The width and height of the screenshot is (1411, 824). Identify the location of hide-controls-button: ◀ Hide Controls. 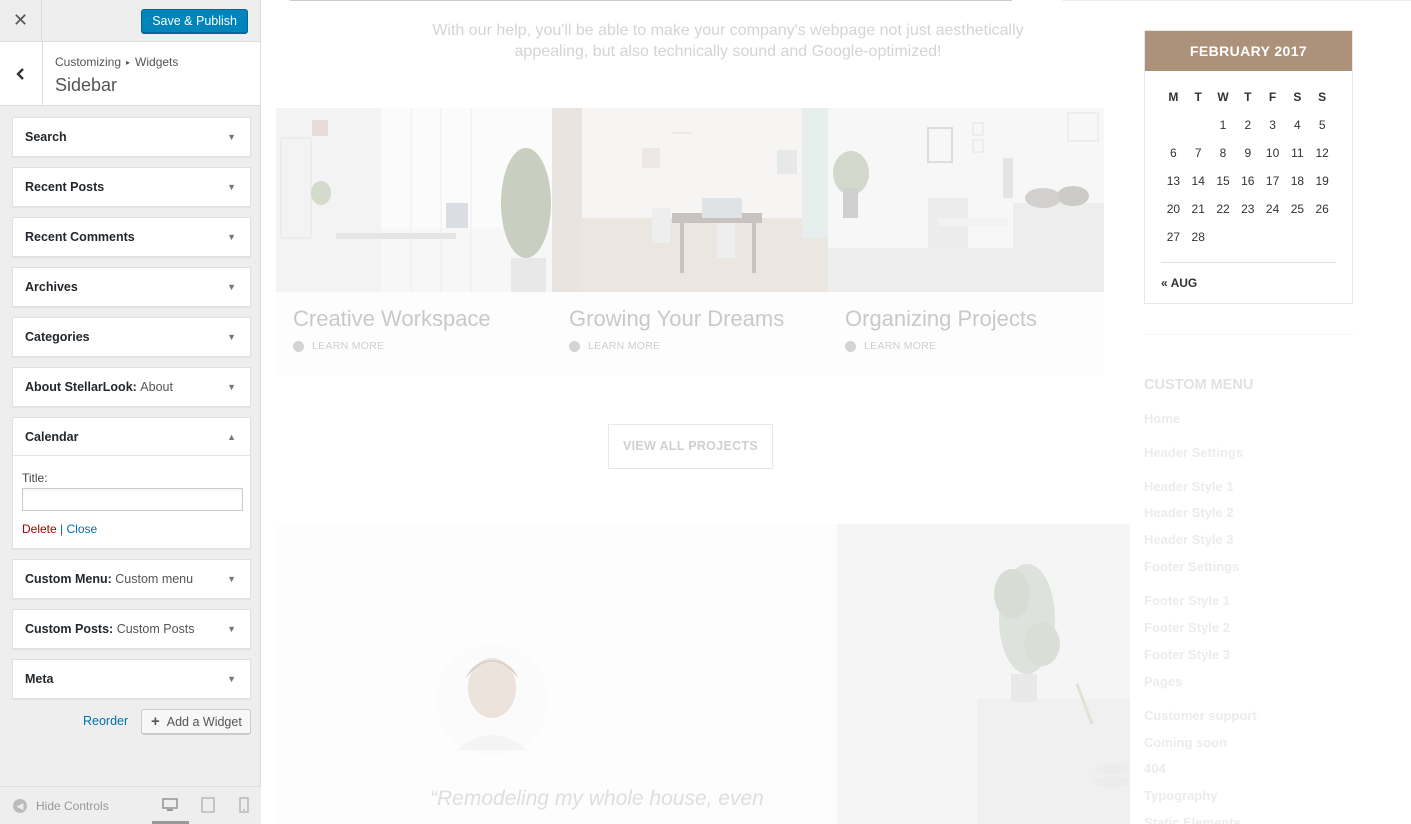
(61, 806).